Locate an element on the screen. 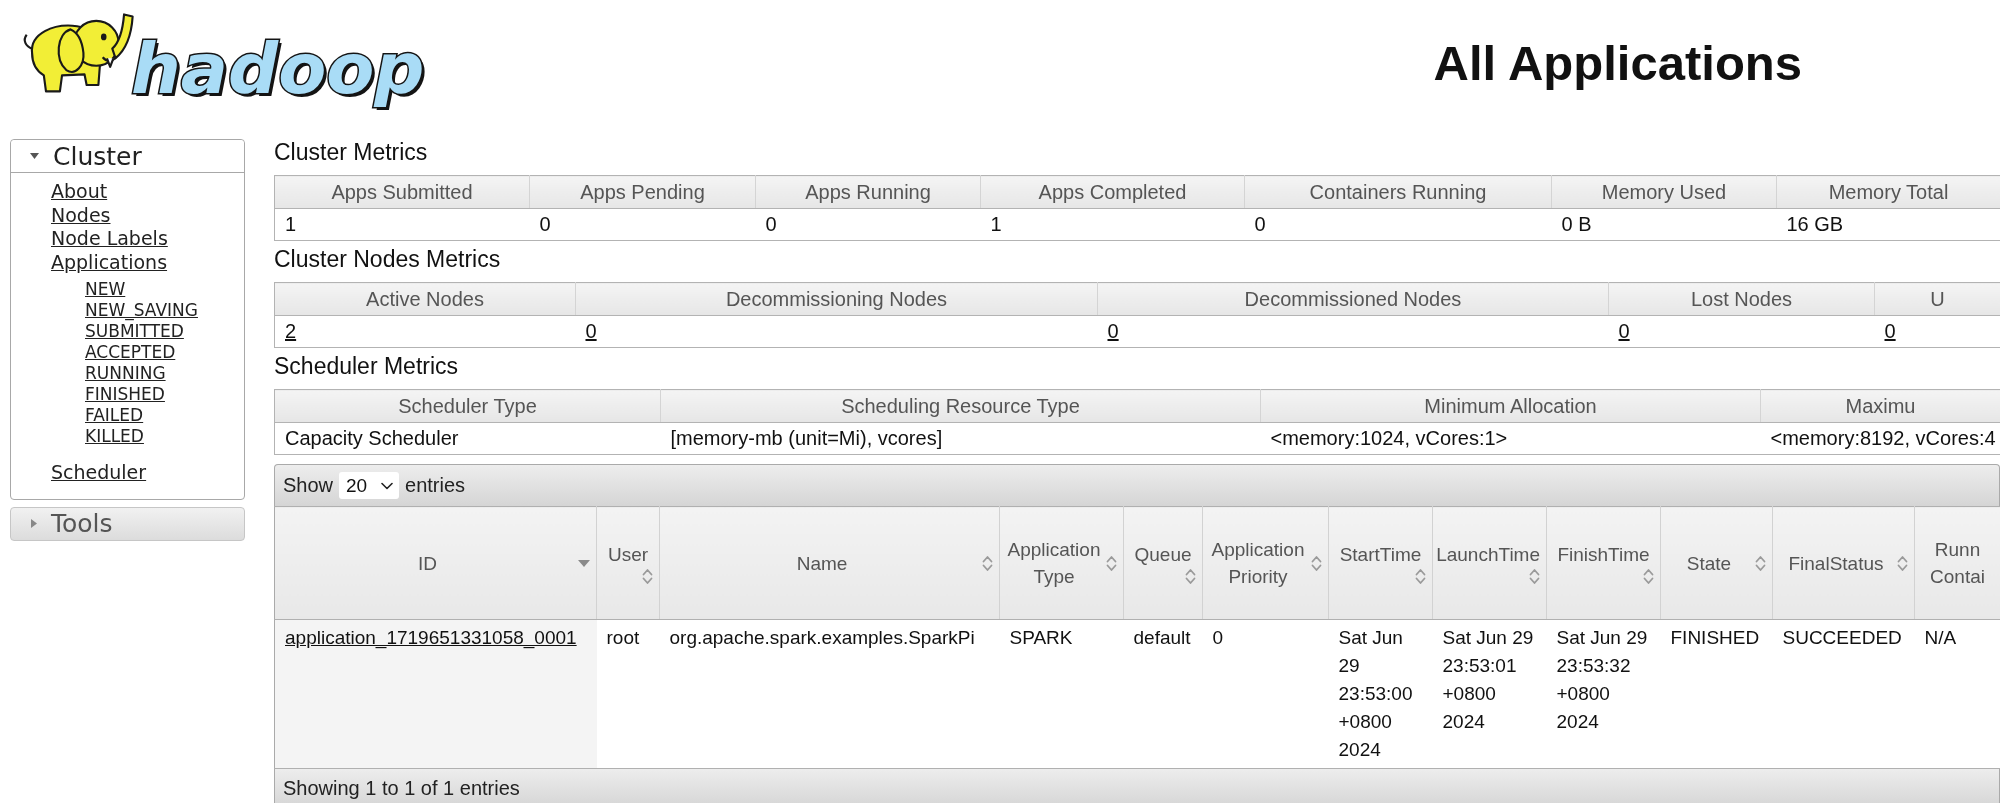 The image size is (2000, 803). entries-select: 20 is located at coordinates (369, 485).